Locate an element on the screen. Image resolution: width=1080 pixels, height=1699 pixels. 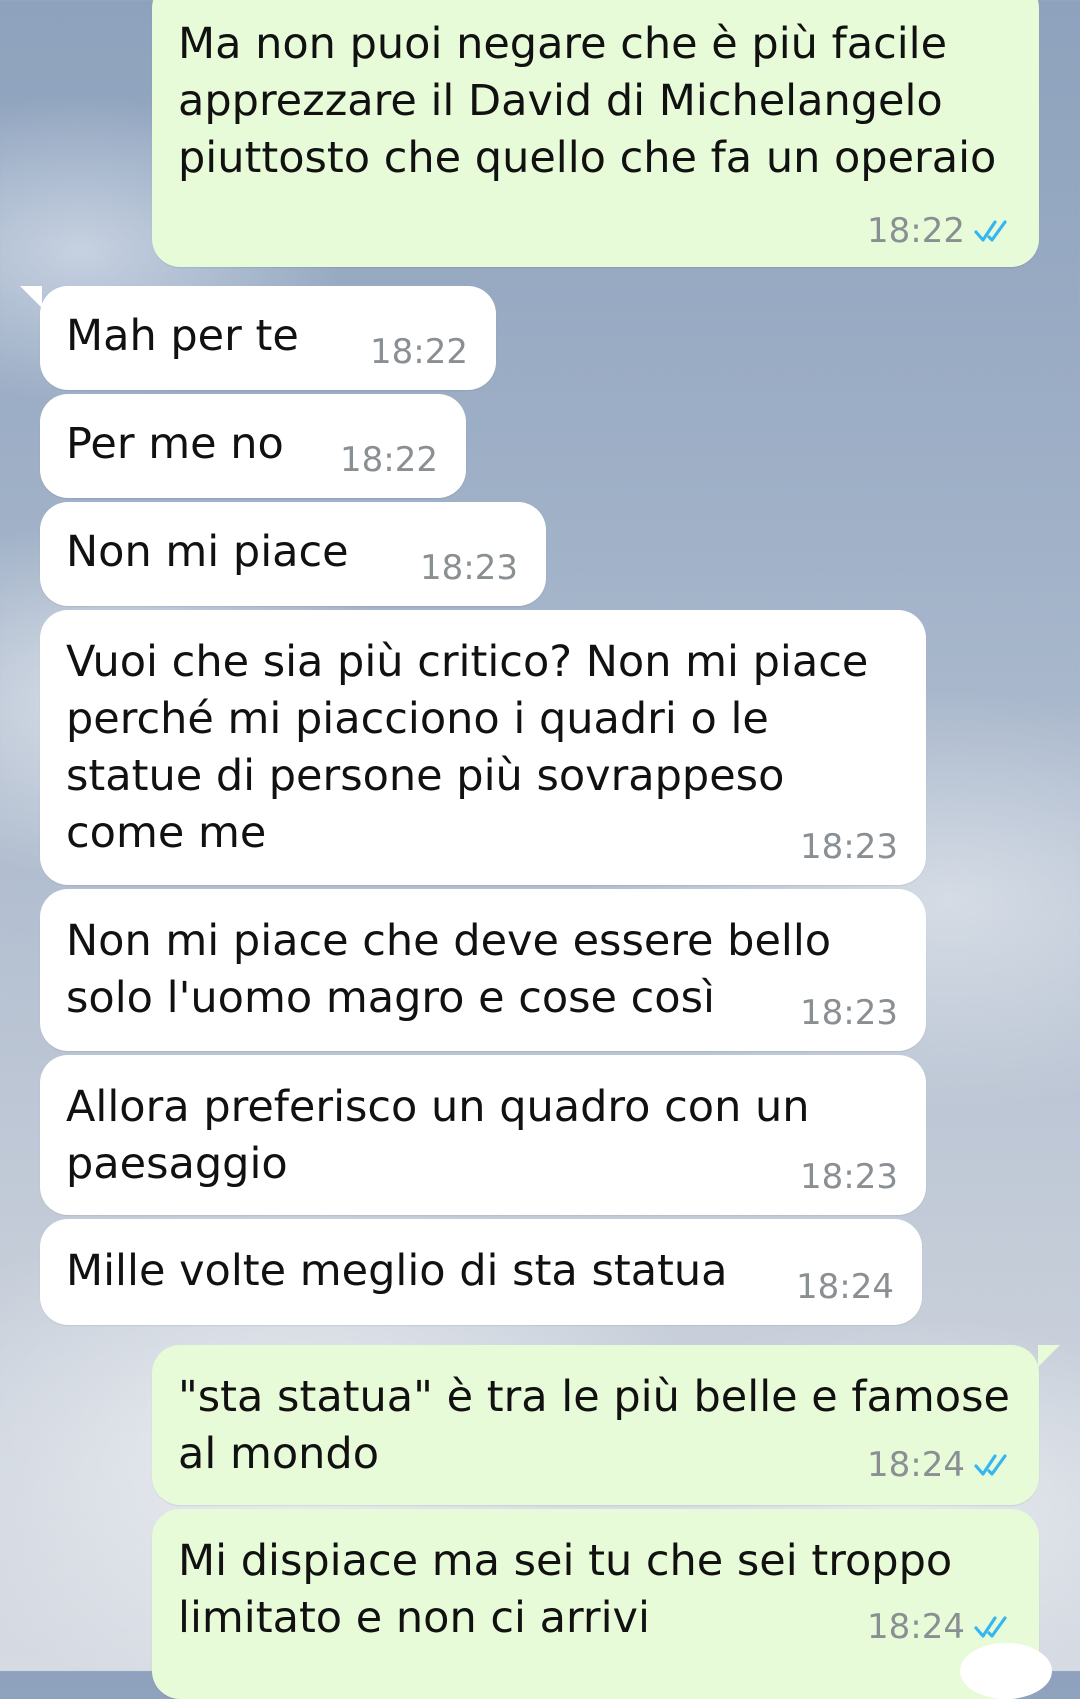
scroll-to-bottom-button is located at coordinates (1006, 1671).